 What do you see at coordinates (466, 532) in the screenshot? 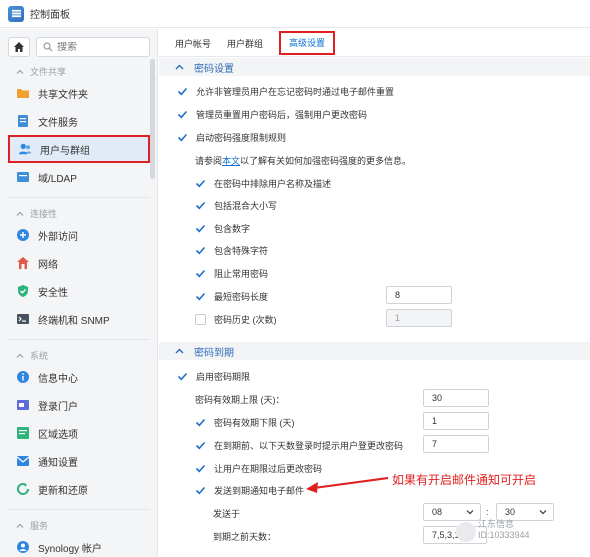
I see `watermark-logo` at bounding box center [466, 532].